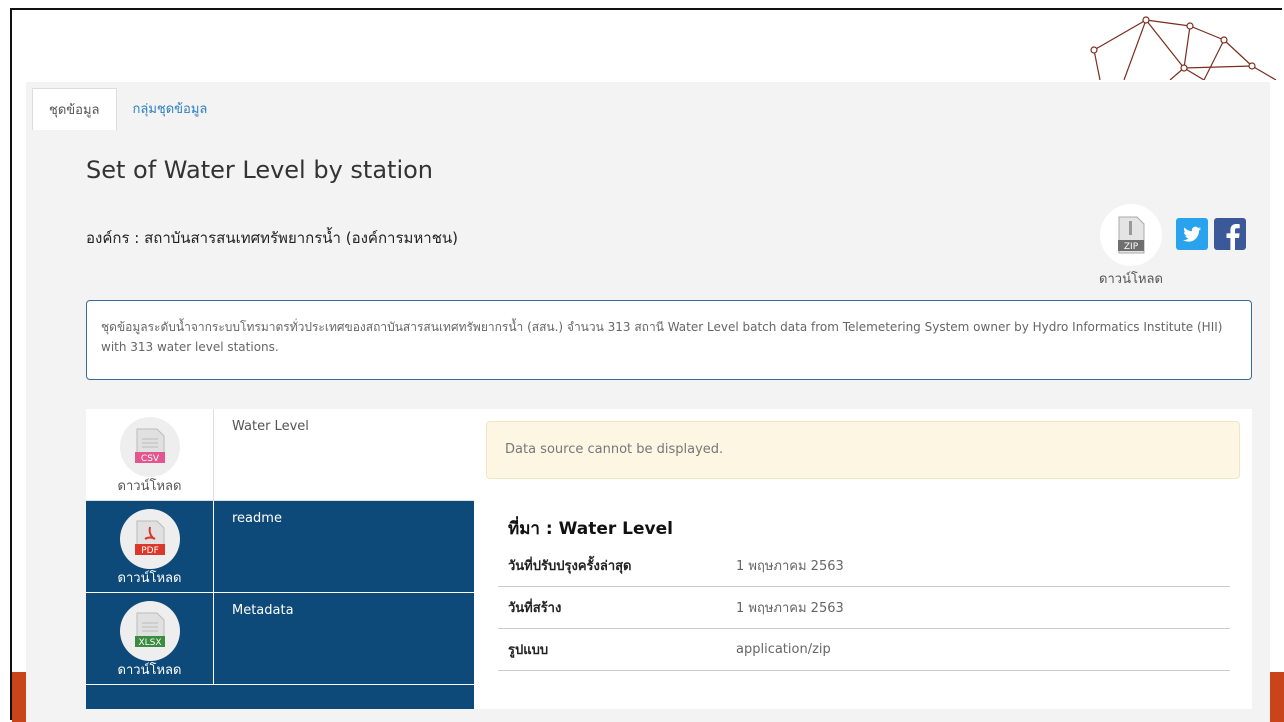 The width and height of the screenshot is (1284, 722). I want to click on svg-text: XLSX, so click(149, 643).